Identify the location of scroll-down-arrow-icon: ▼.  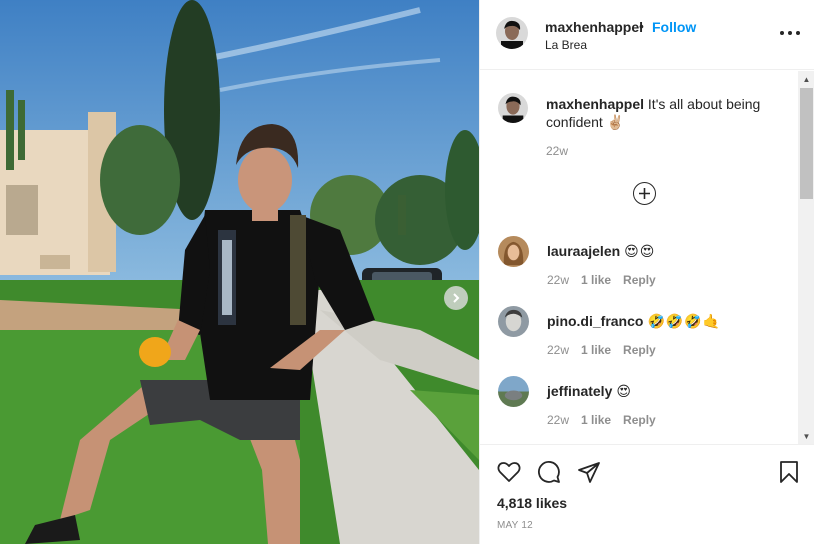
(806, 436).